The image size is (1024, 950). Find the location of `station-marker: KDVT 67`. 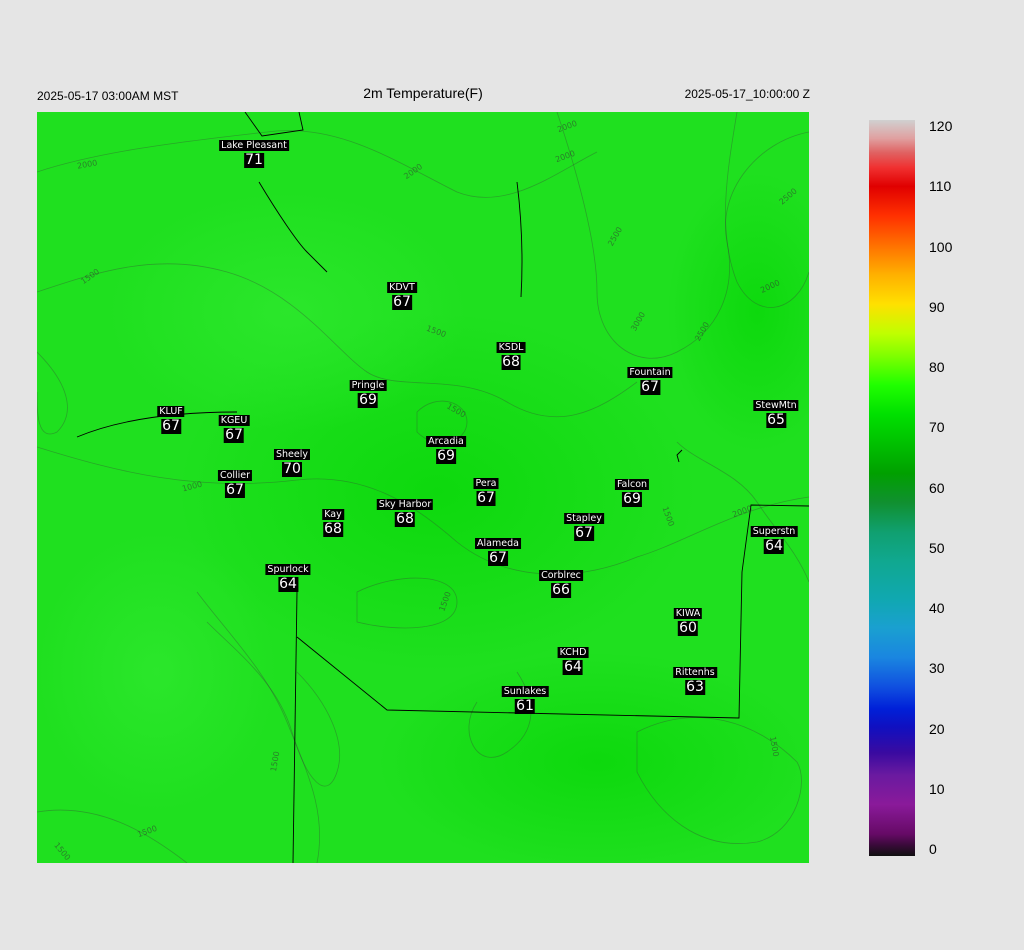

station-marker: KDVT 67 is located at coordinates (402, 296).